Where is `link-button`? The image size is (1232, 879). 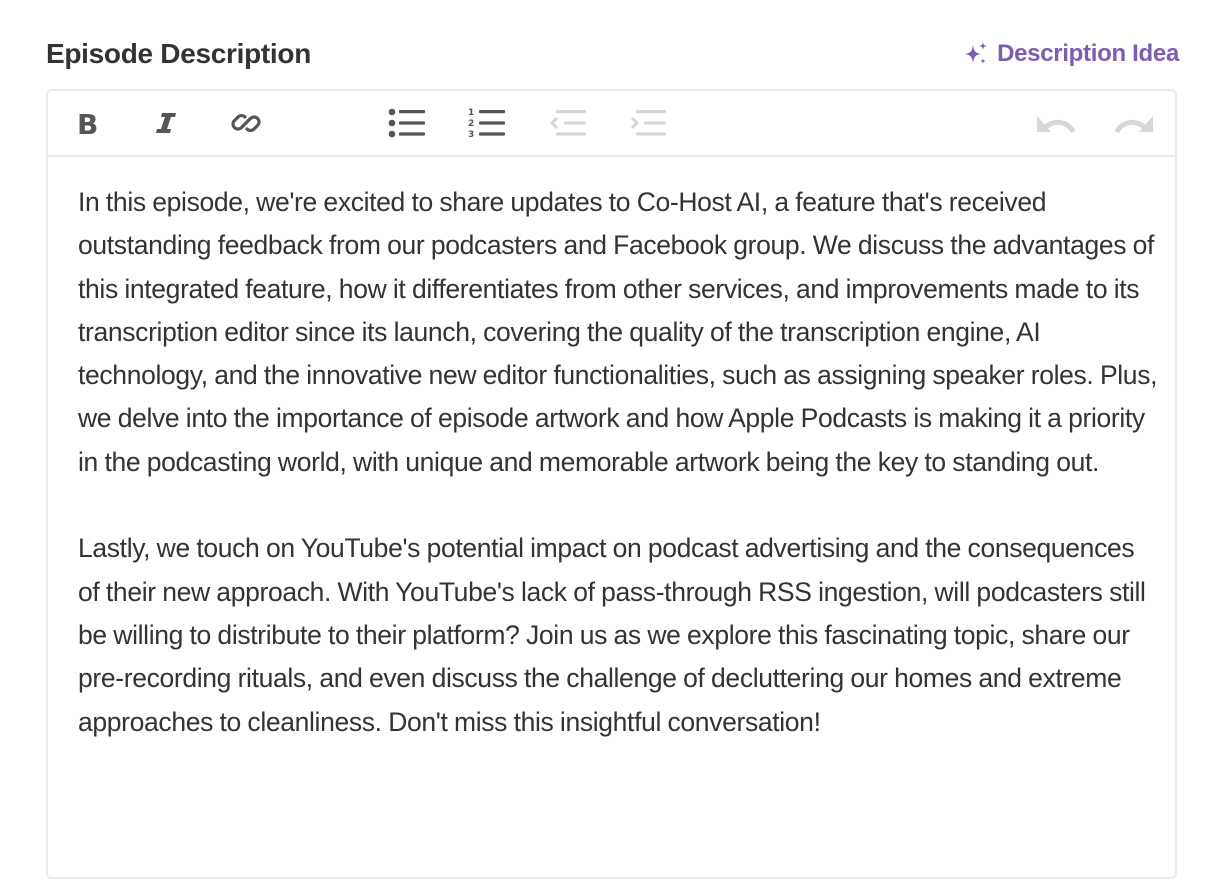
link-button is located at coordinates (246, 123).